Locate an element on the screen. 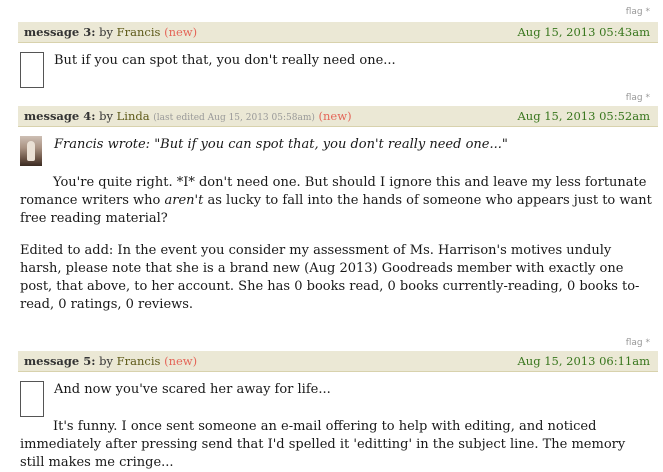  message-date-link: Aug 15, 2013 05:52am is located at coordinates (584, 116).